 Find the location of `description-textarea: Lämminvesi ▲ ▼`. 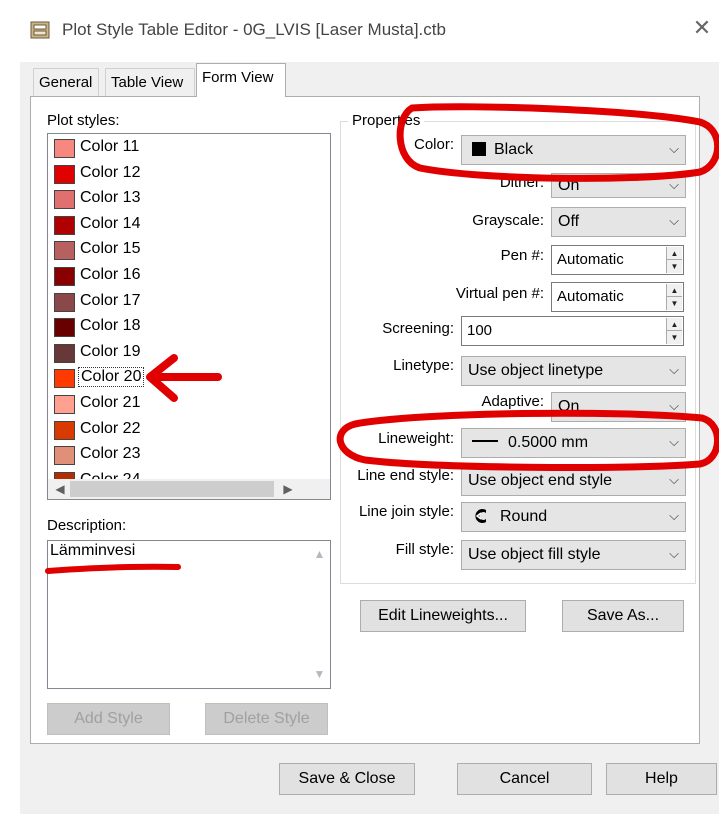

description-textarea: Lämminvesi ▲ ▼ is located at coordinates (189, 614).